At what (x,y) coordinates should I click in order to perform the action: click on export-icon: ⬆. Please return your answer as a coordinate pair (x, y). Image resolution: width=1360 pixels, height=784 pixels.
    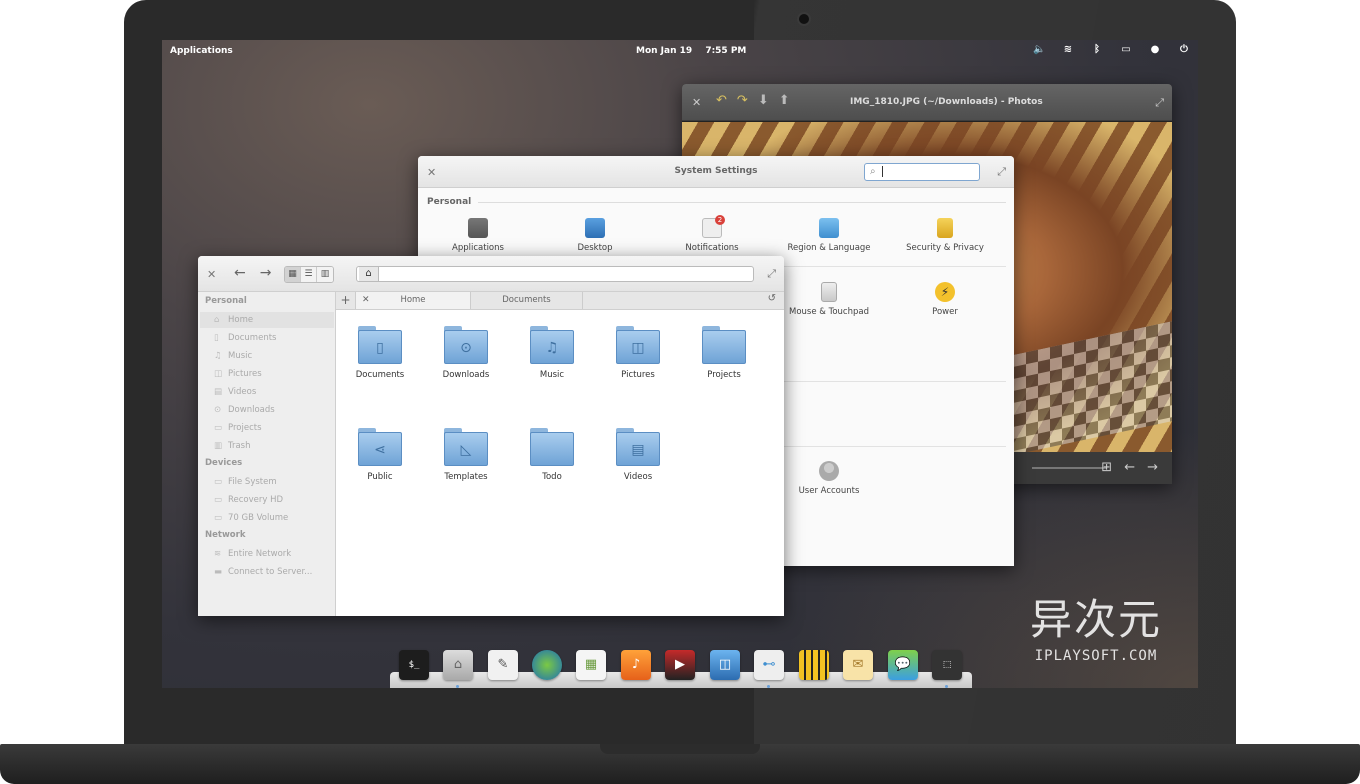
    Looking at the image, I should click on (784, 100).